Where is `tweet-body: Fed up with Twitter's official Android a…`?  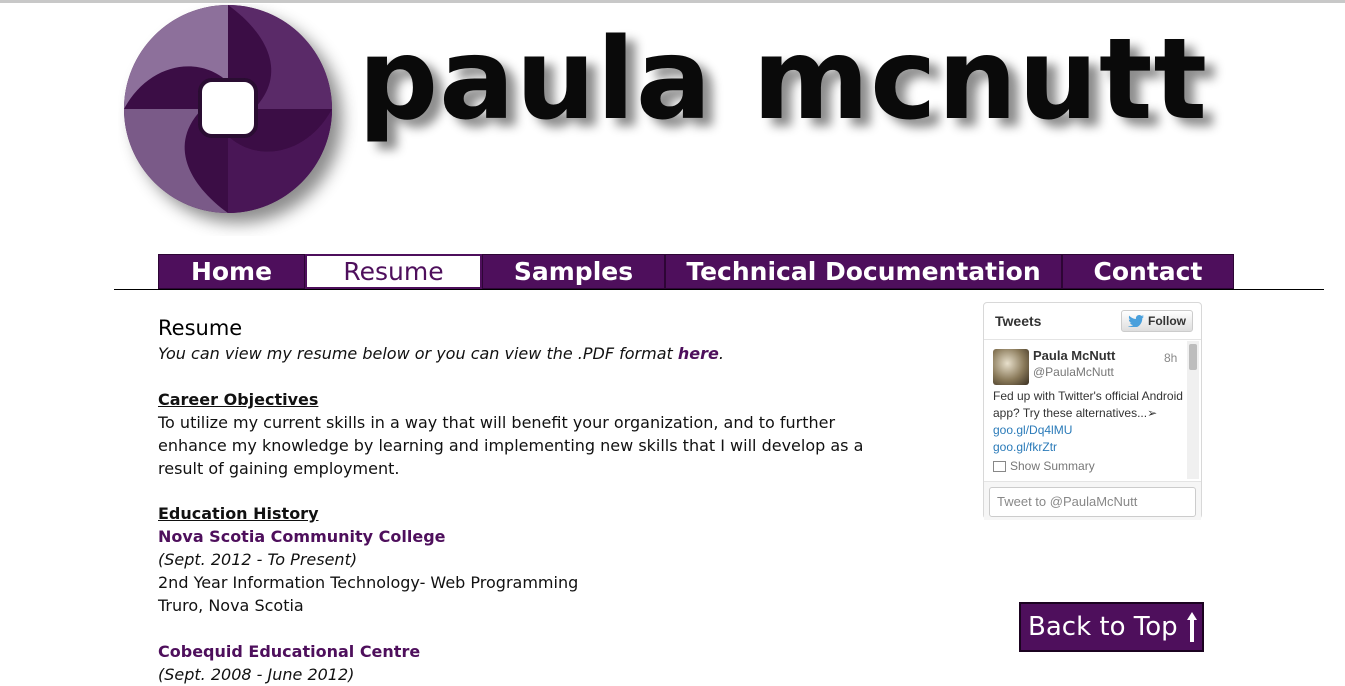
tweet-body: Fed up with Twitter's official Android a… is located at coordinates (1088, 404).